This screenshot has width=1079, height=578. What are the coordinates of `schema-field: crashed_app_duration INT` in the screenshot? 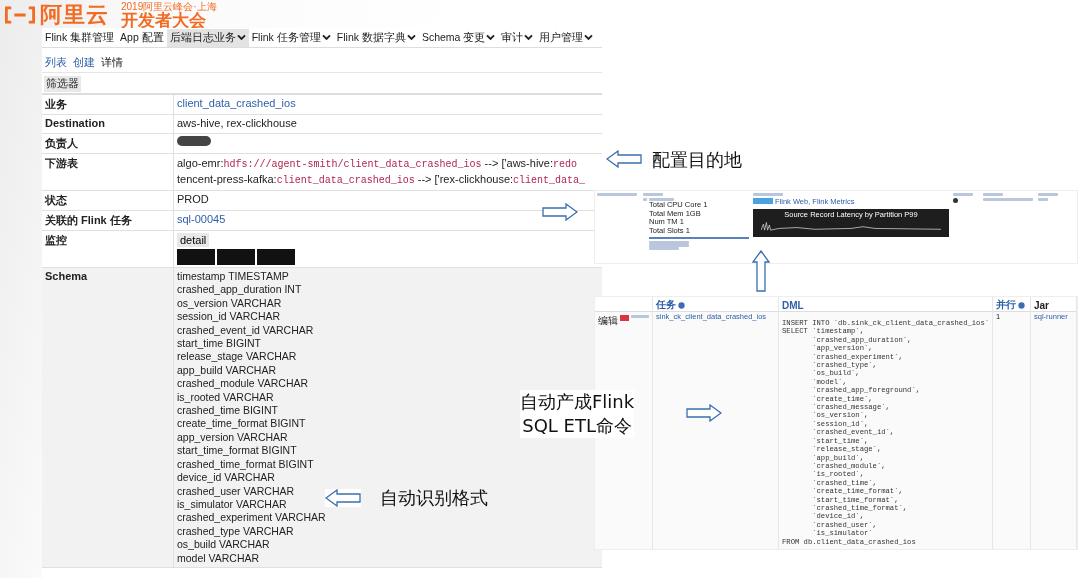 It's located at (239, 290).